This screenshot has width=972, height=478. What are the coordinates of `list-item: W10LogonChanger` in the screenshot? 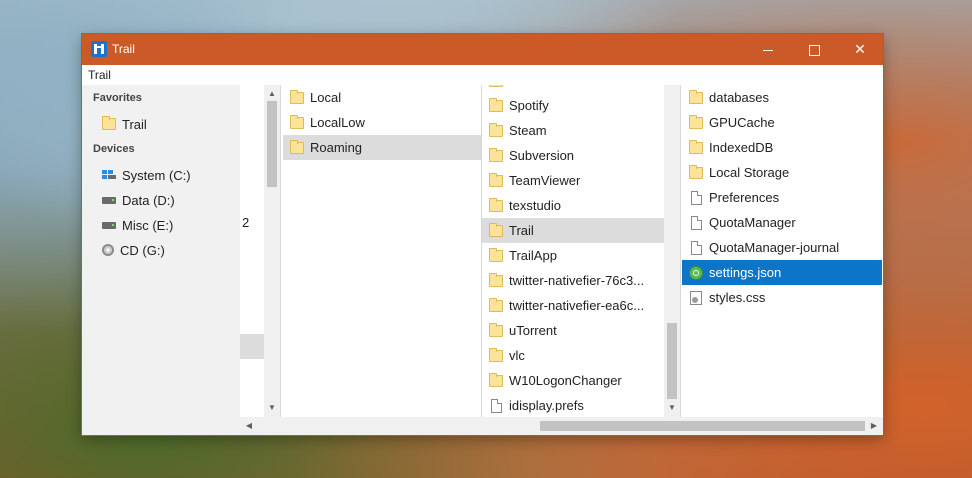 It's located at (573, 380).